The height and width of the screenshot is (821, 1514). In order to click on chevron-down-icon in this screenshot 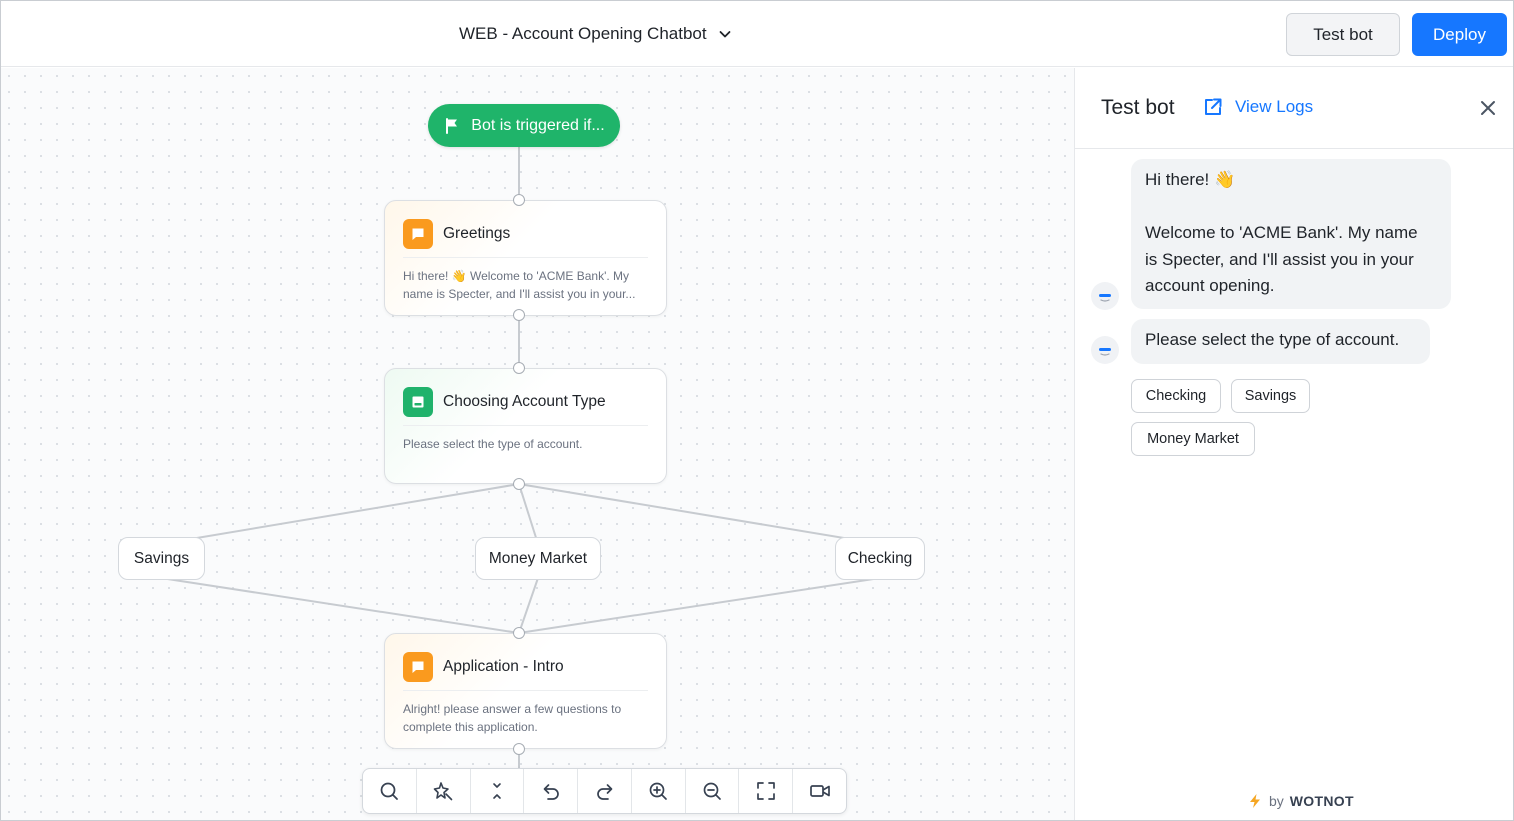, I will do `click(724, 34)`.